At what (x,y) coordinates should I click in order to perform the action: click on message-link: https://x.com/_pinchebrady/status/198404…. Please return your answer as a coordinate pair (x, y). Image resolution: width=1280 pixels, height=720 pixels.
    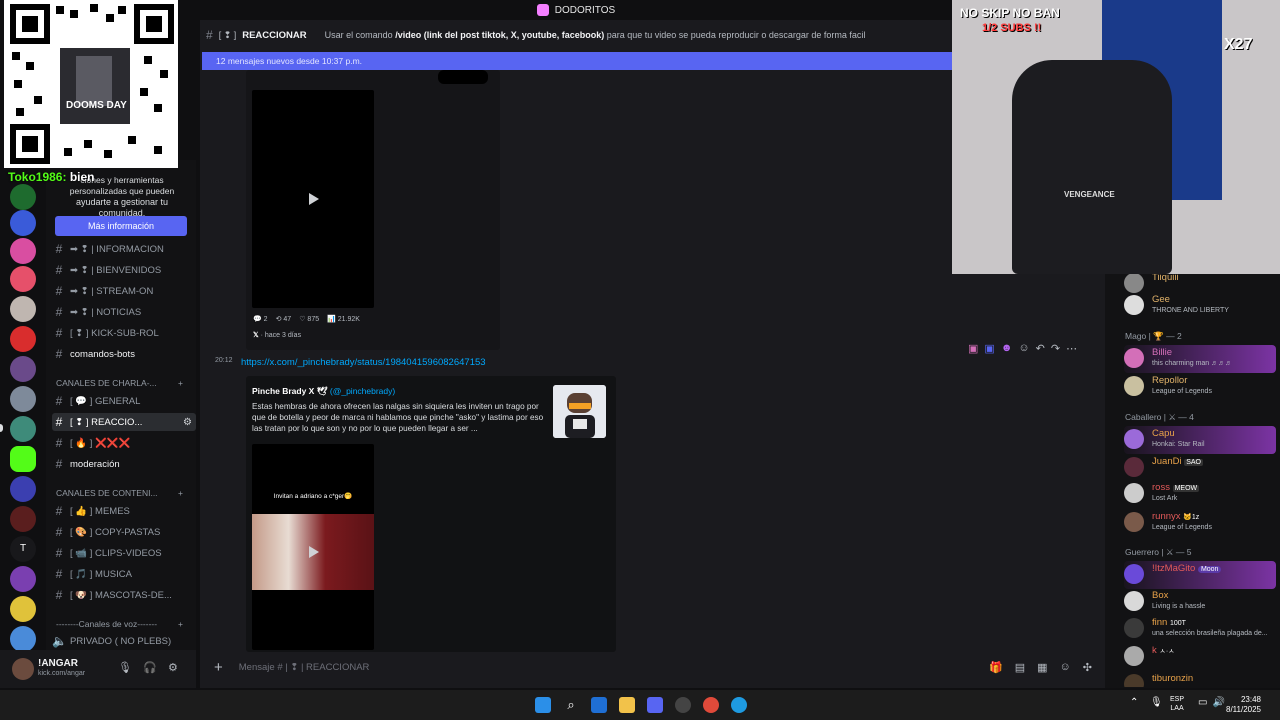
    Looking at the image, I should click on (363, 362).